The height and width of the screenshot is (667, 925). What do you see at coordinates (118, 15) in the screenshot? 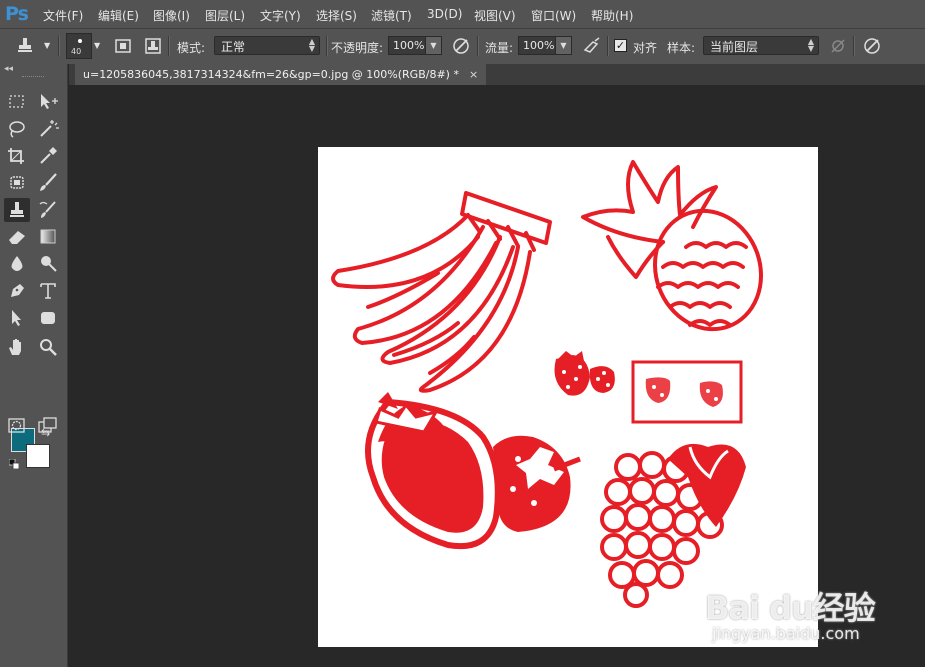
I see `menu-edit: 编辑(E)` at bounding box center [118, 15].